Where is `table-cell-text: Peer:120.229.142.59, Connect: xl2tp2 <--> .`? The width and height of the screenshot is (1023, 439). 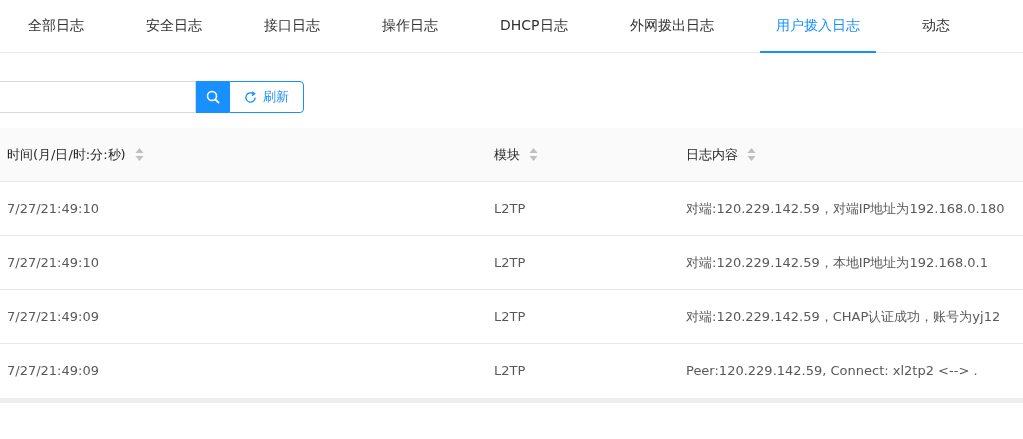 table-cell-text: Peer:120.229.142.59, Connect: xl2tp2 <--> . is located at coordinates (832, 371).